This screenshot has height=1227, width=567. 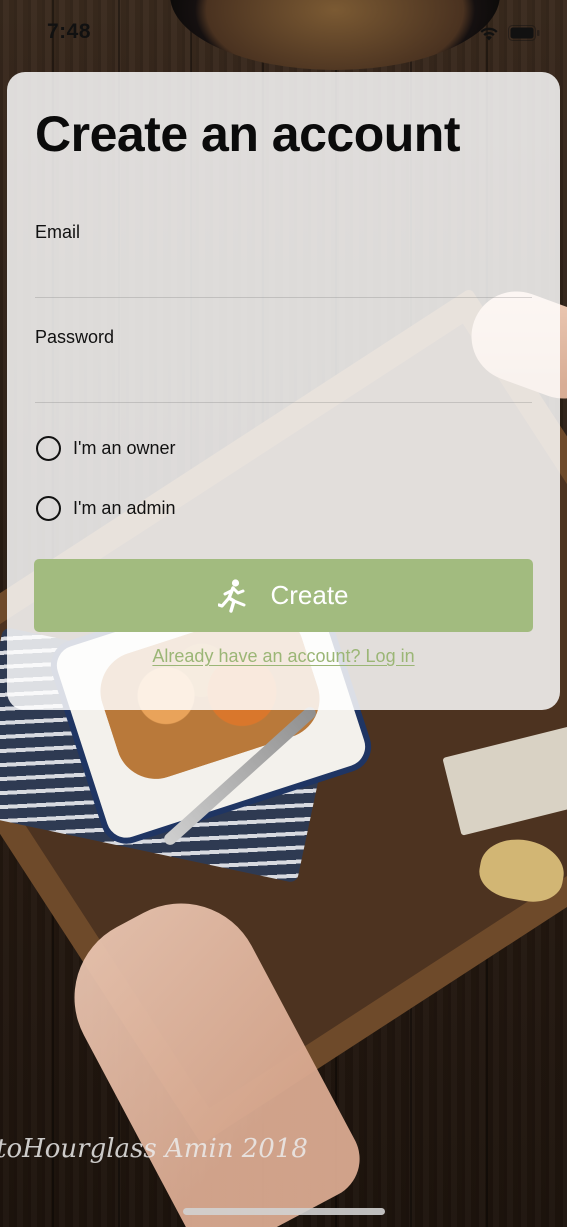 I want to click on status-time: 7:48, so click(x=69, y=31).